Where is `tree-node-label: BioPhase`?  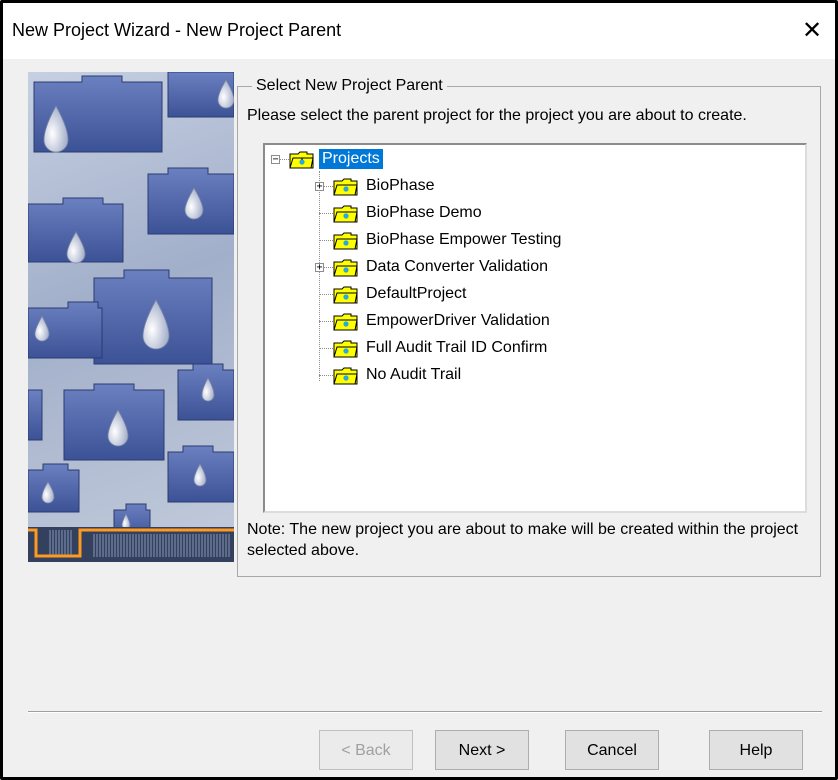
tree-node-label: BioPhase is located at coordinates (400, 185).